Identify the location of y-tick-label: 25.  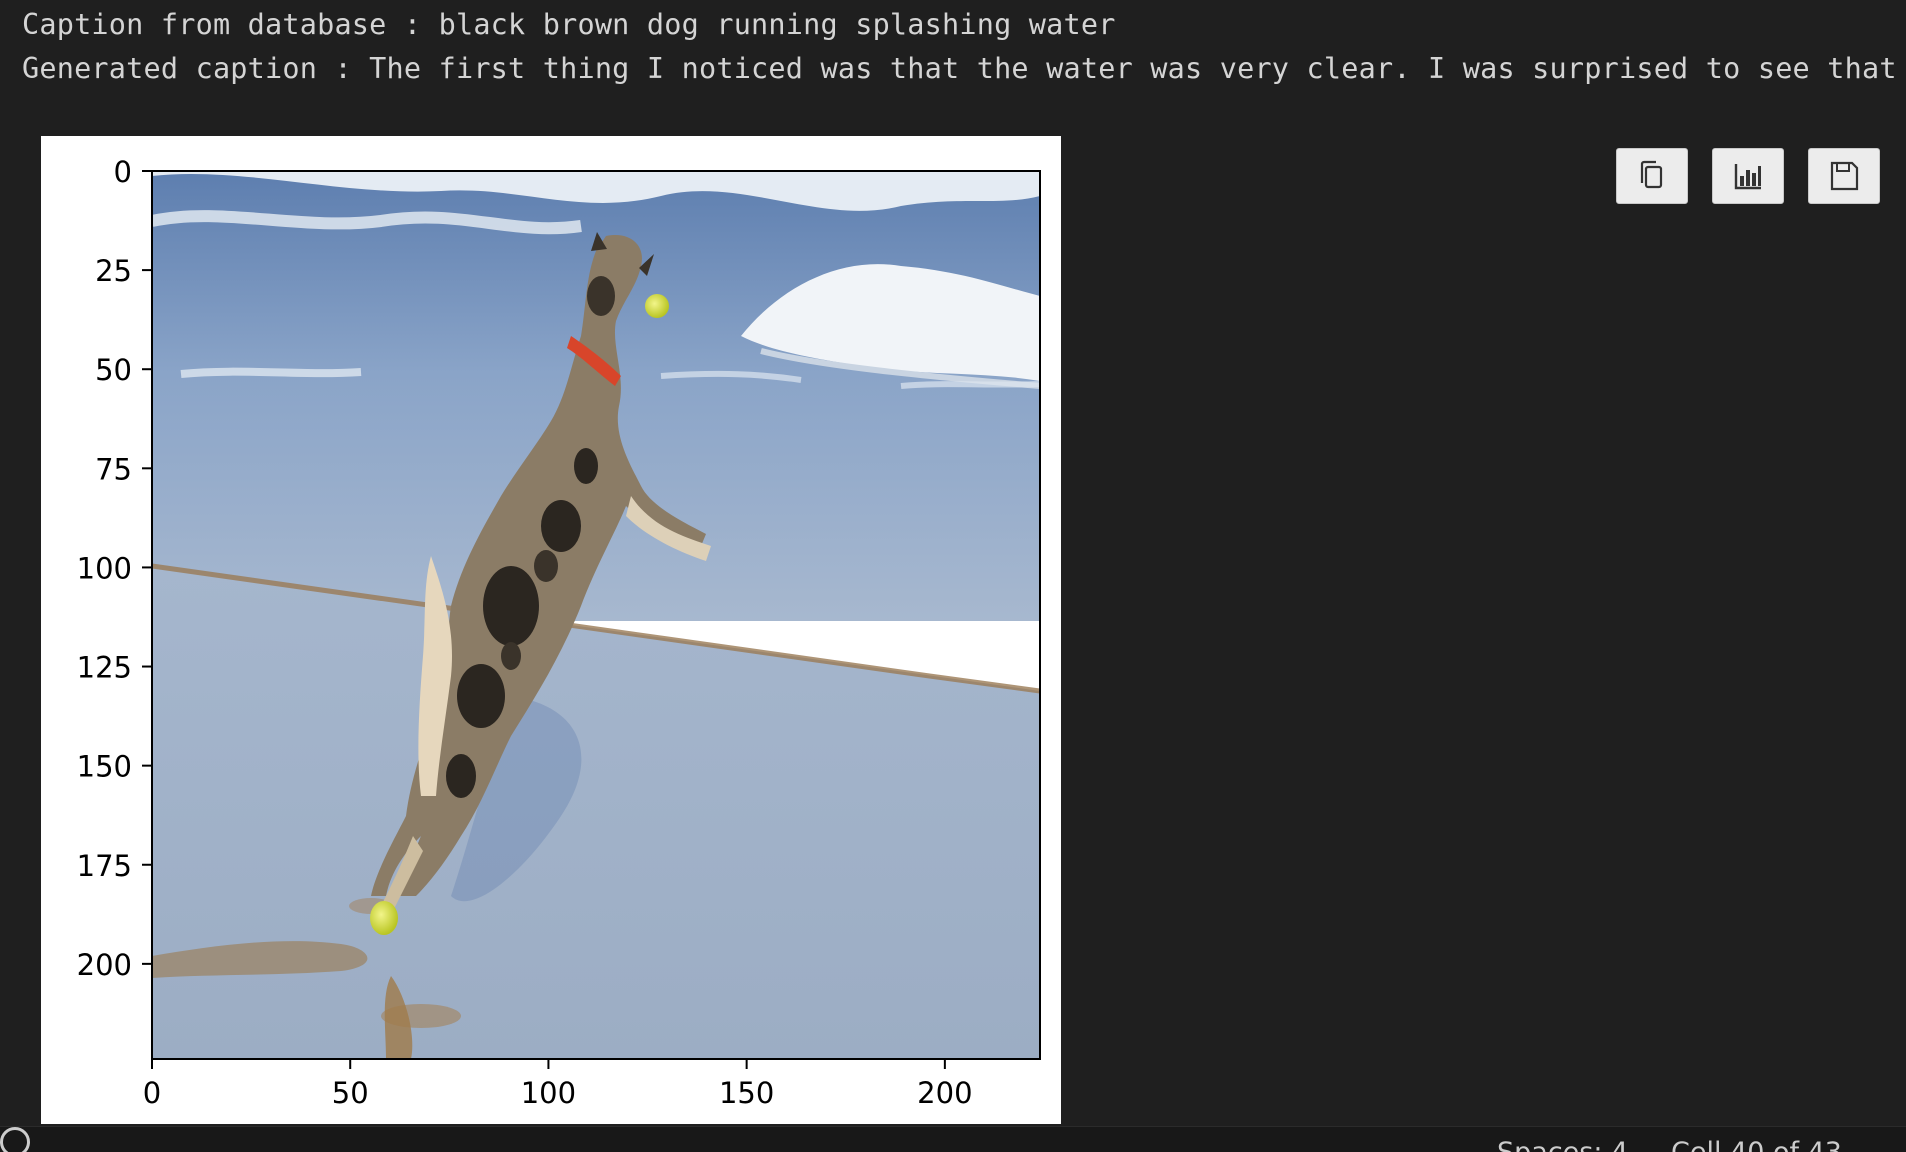
(113, 271).